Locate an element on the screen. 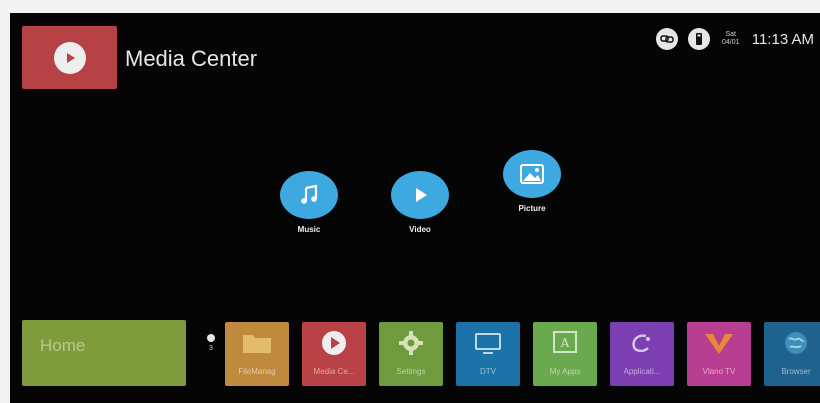  frame-left is located at coordinates (5, 201).